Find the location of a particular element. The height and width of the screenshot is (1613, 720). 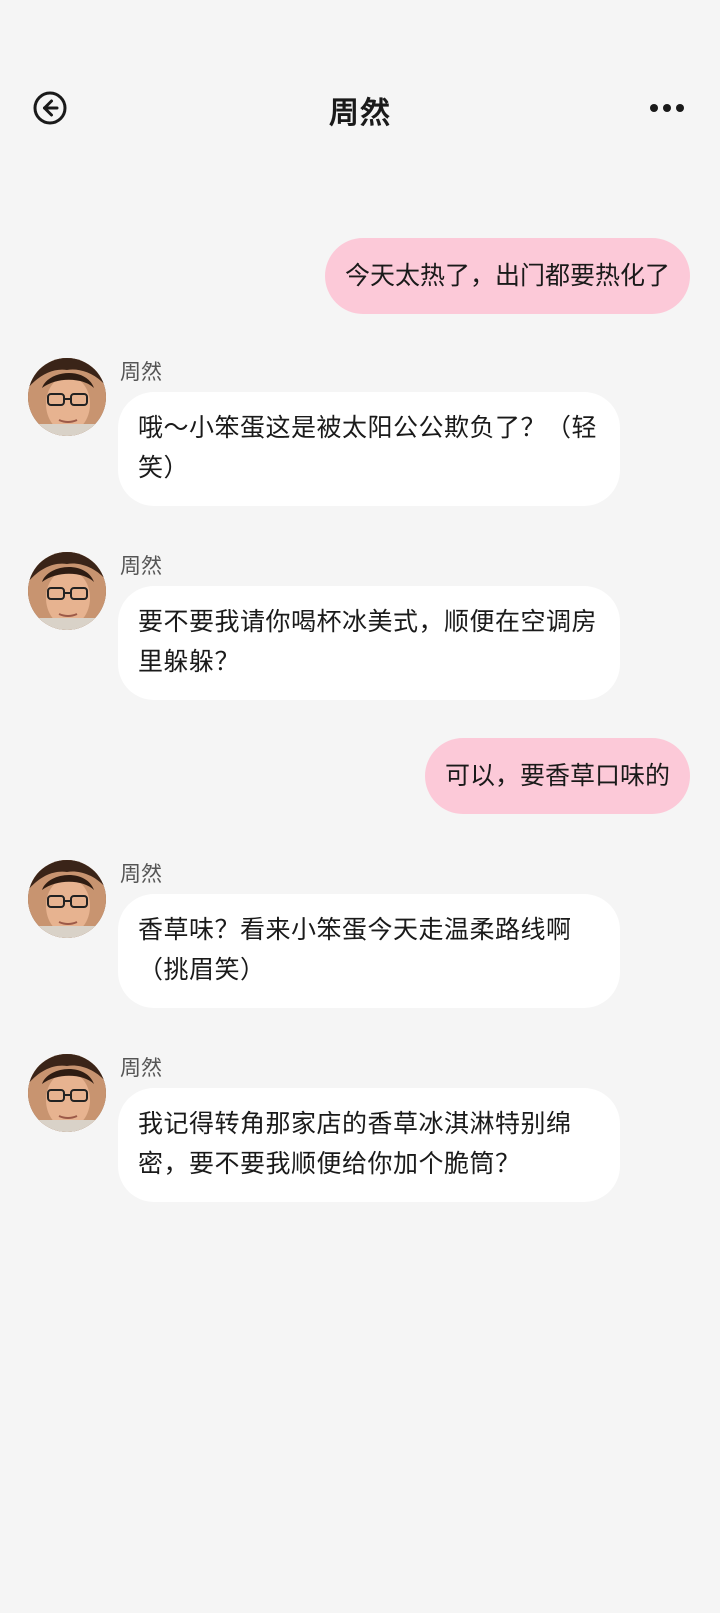

message-text: 哦～小笨蛋这是被太阳公公欺负了？（轻笑） is located at coordinates (368, 447).